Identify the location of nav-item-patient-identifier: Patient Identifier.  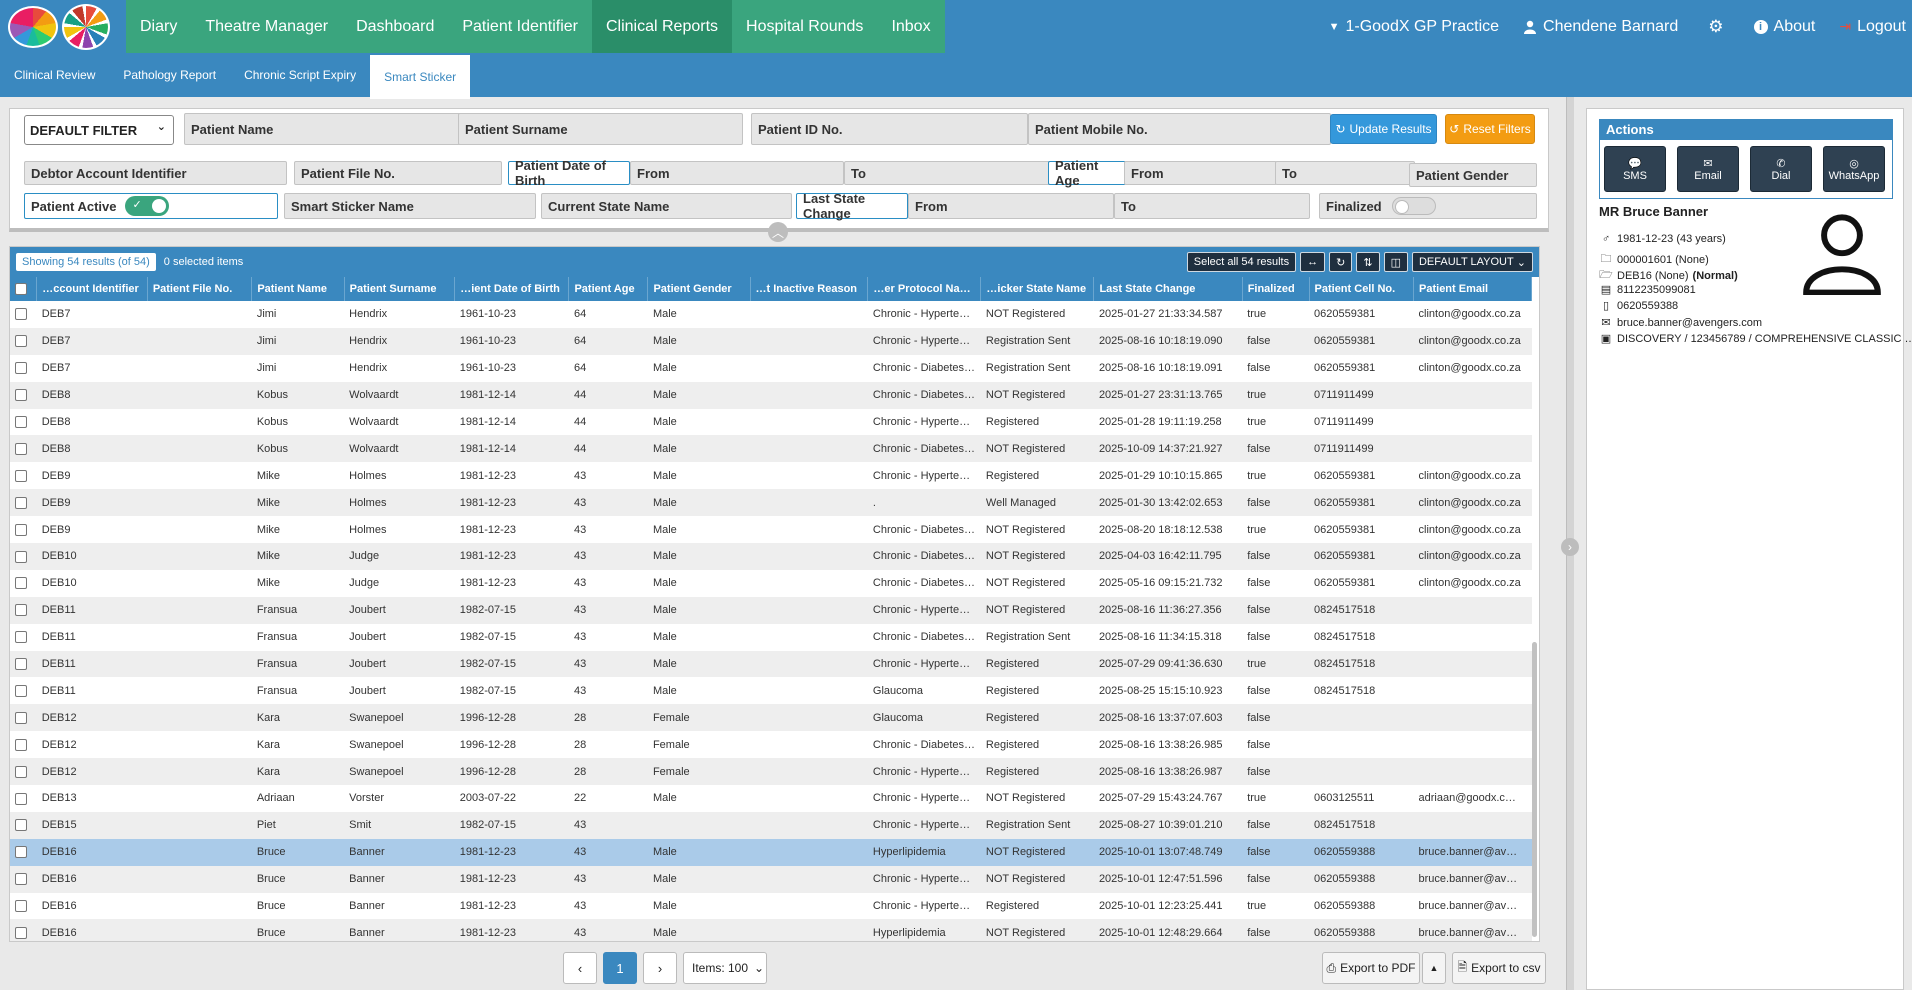
(520, 26).